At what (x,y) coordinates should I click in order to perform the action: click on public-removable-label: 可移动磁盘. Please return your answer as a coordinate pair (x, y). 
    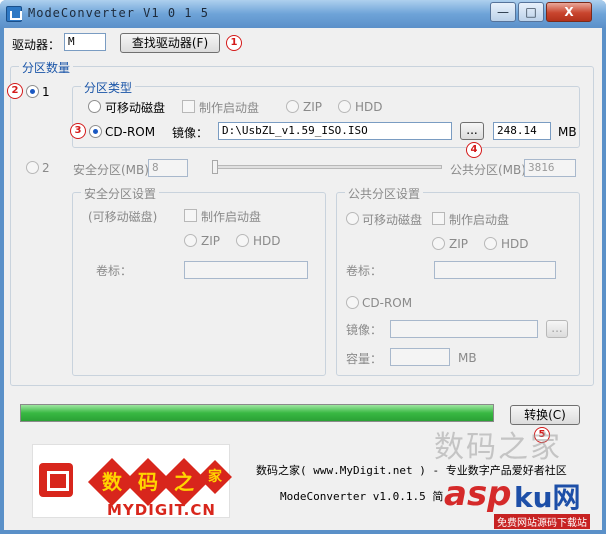
    Looking at the image, I should click on (392, 220).